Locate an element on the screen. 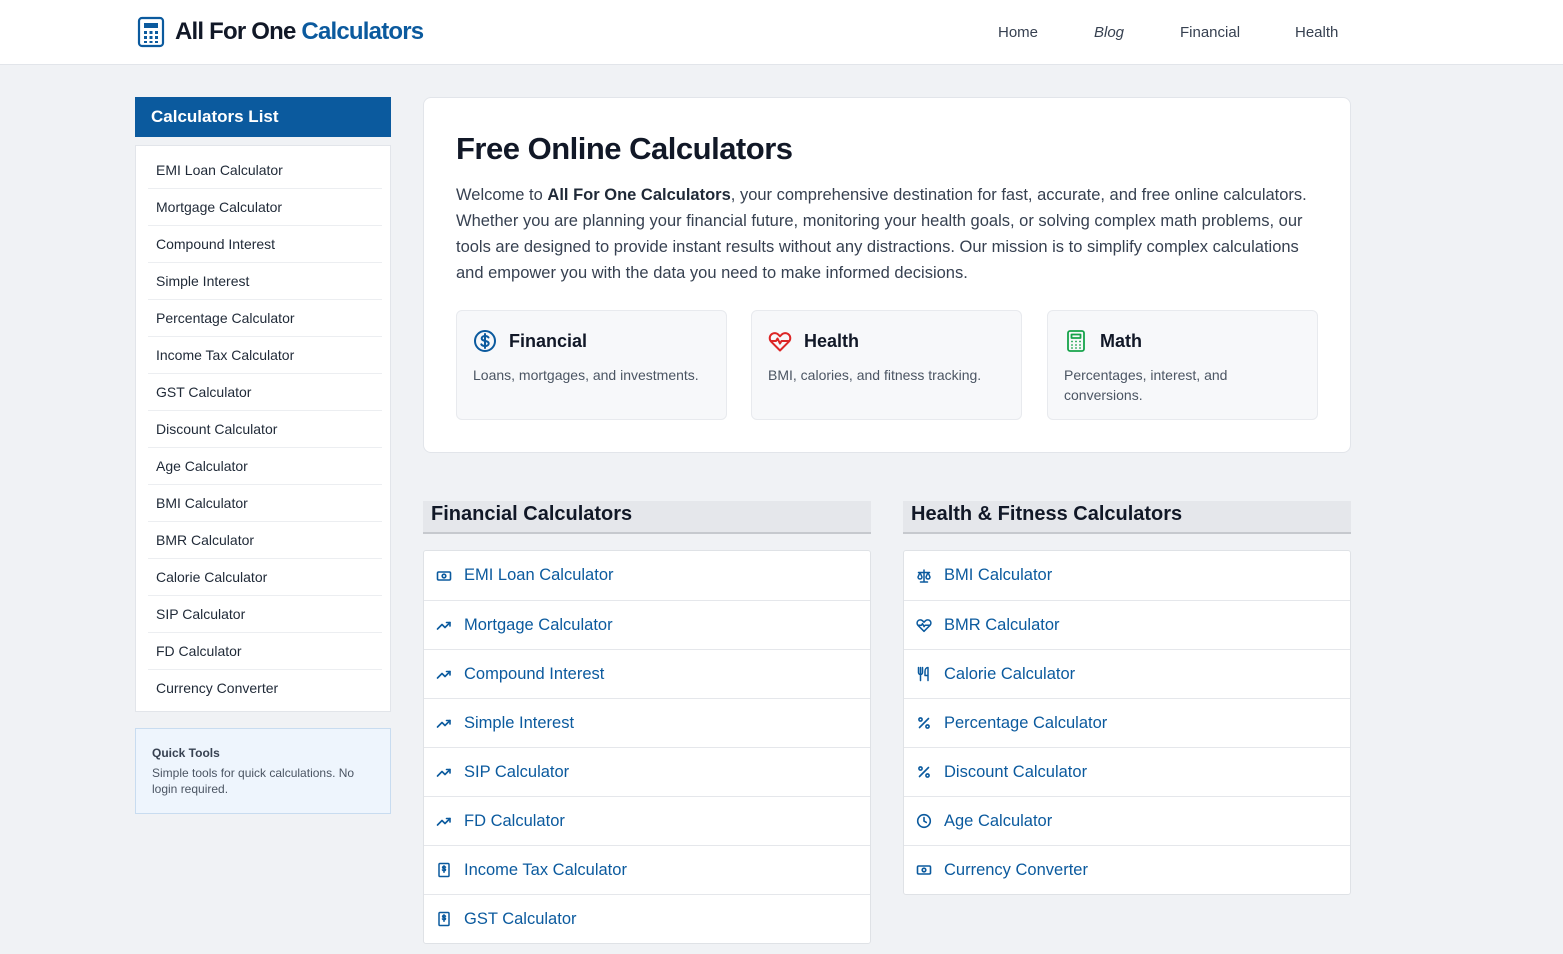 The width and height of the screenshot is (1563, 954). nav-blog: Blog is located at coordinates (1109, 32).